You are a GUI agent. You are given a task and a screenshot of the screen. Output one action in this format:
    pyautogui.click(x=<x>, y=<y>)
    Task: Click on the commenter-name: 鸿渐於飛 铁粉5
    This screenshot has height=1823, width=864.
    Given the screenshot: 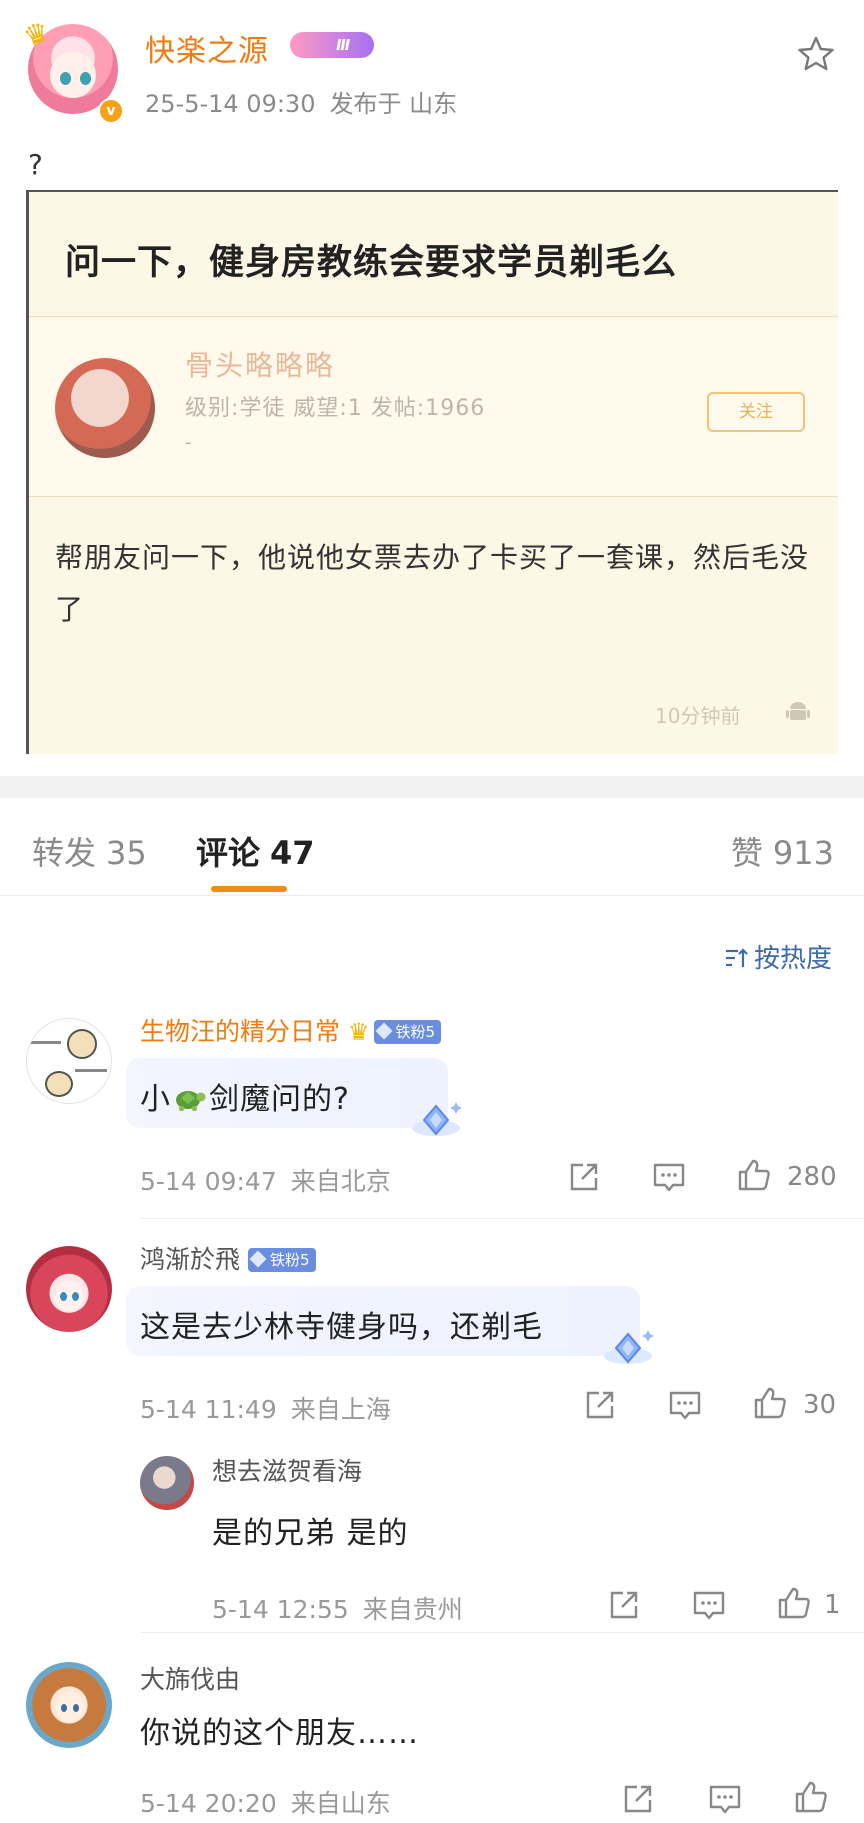 What is the action you would take?
    pyautogui.click(x=228, y=1258)
    